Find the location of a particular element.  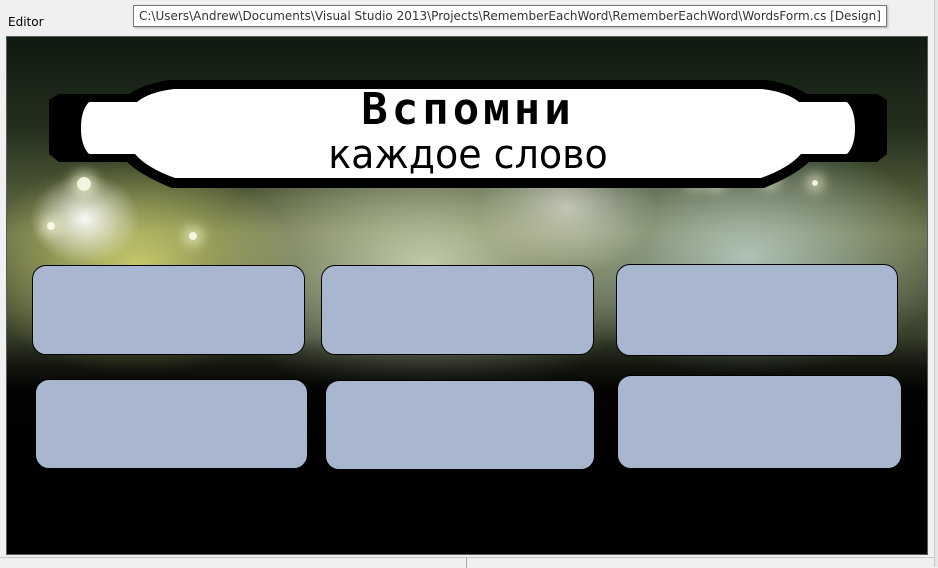

banner-title: Вспомни is located at coordinates (468, 109).